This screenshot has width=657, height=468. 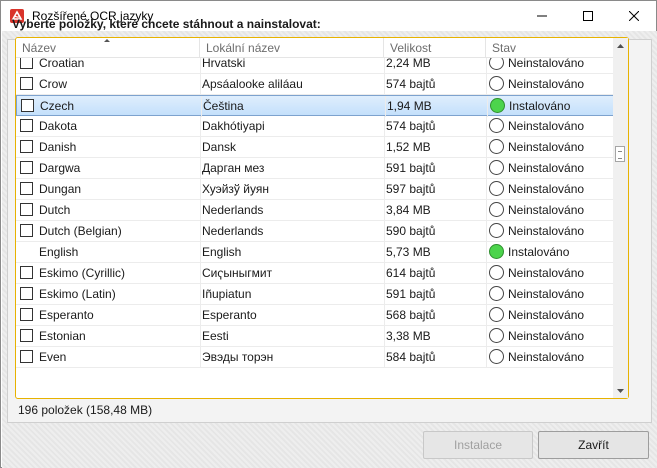 I want to click on table-row: English English 5,73 MB Instalováno, so click(x=315, y=252).